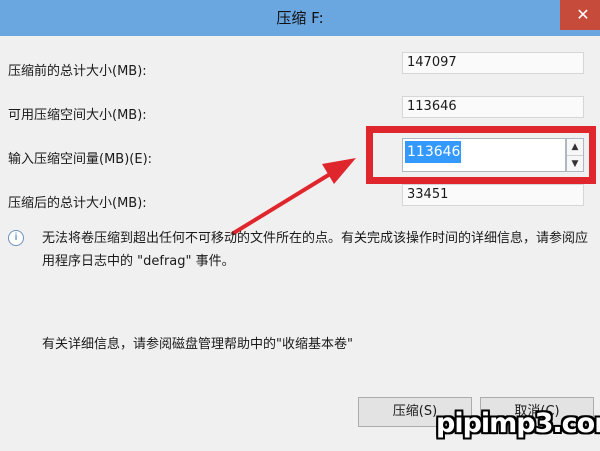 The image size is (600, 451). What do you see at coordinates (339, 171) in the screenshot?
I see `arrow-head` at bounding box center [339, 171].